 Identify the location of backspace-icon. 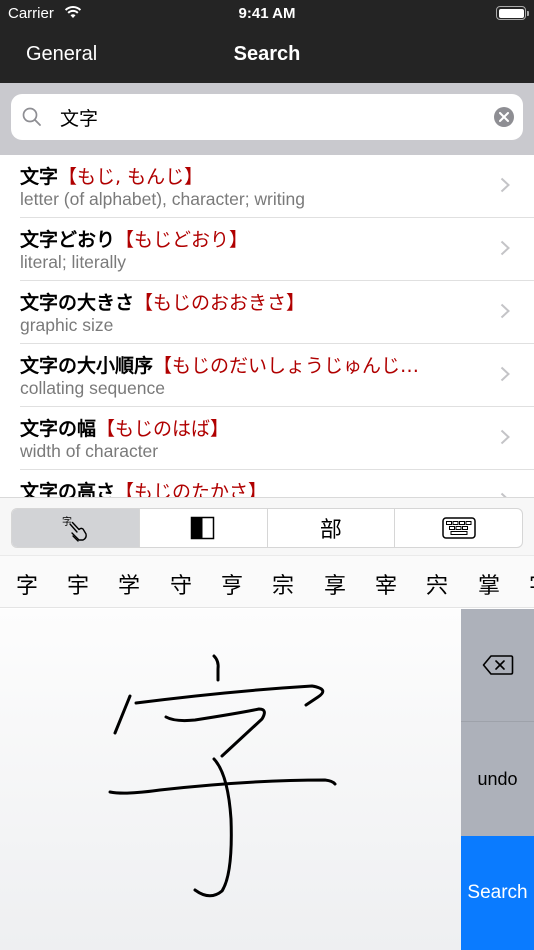
(497, 665).